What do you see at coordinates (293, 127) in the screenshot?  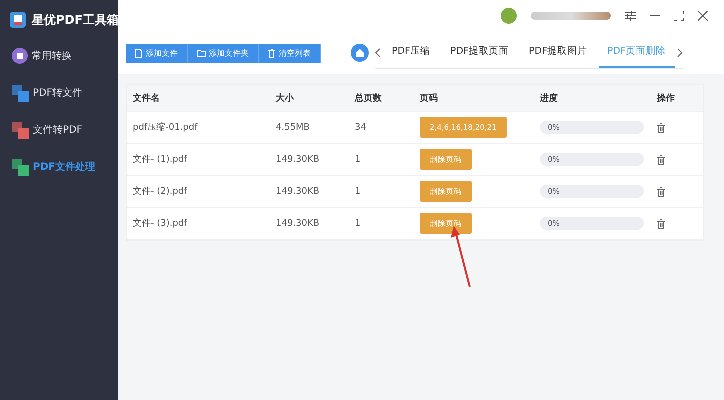 I see `file-size: 4.55MB` at bounding box center [293, 127].